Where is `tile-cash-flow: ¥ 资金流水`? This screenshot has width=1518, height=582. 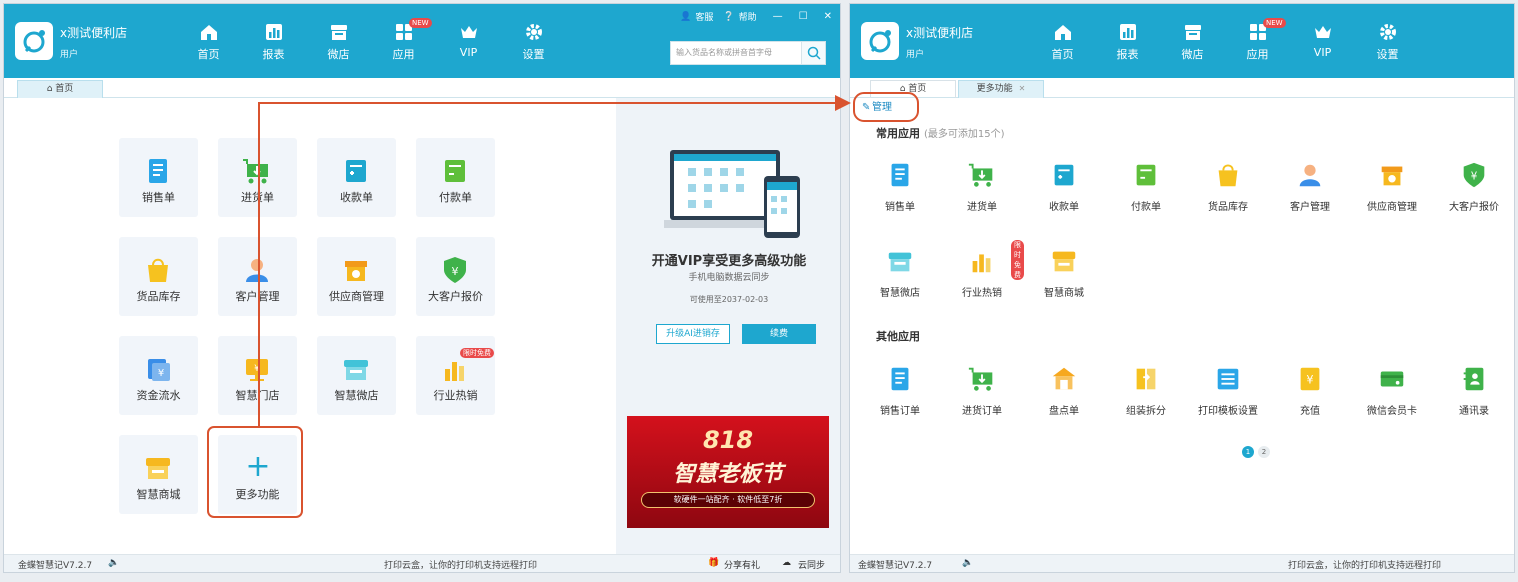
tile-cash-flow: ¥ 资金流水 is located at coordinates (158, 375).